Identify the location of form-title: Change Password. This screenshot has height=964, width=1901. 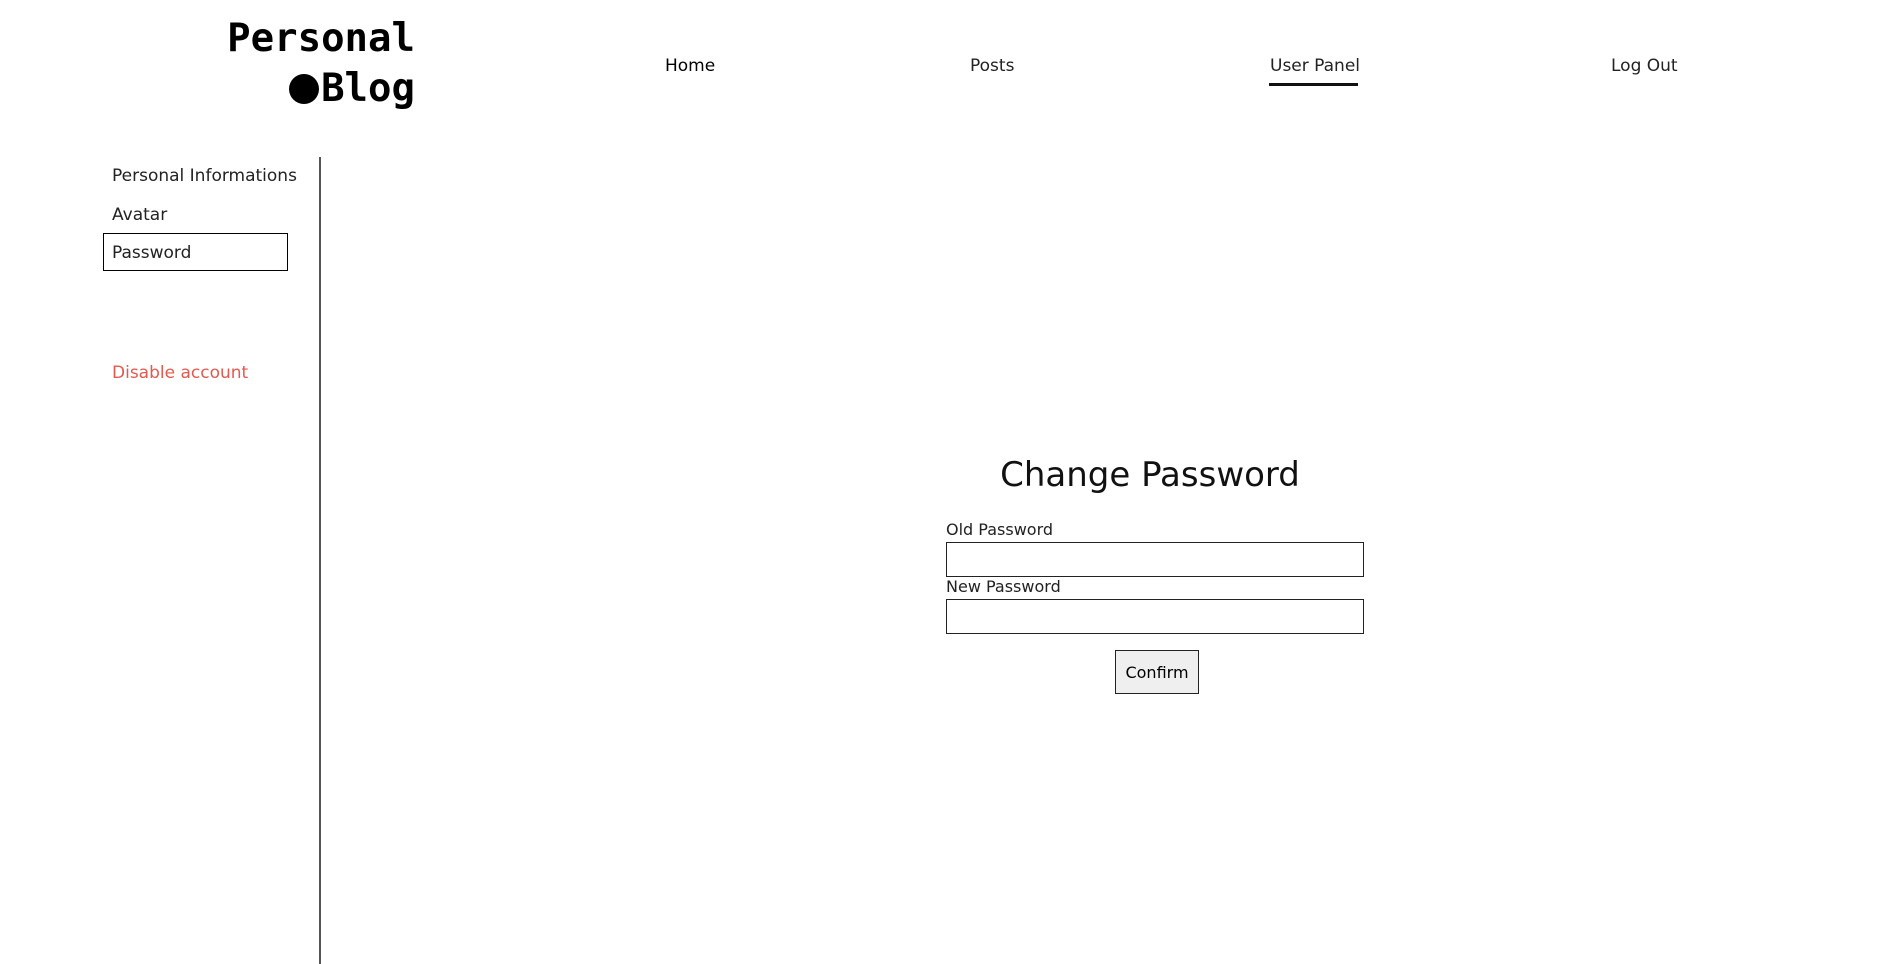
(1150, 475).